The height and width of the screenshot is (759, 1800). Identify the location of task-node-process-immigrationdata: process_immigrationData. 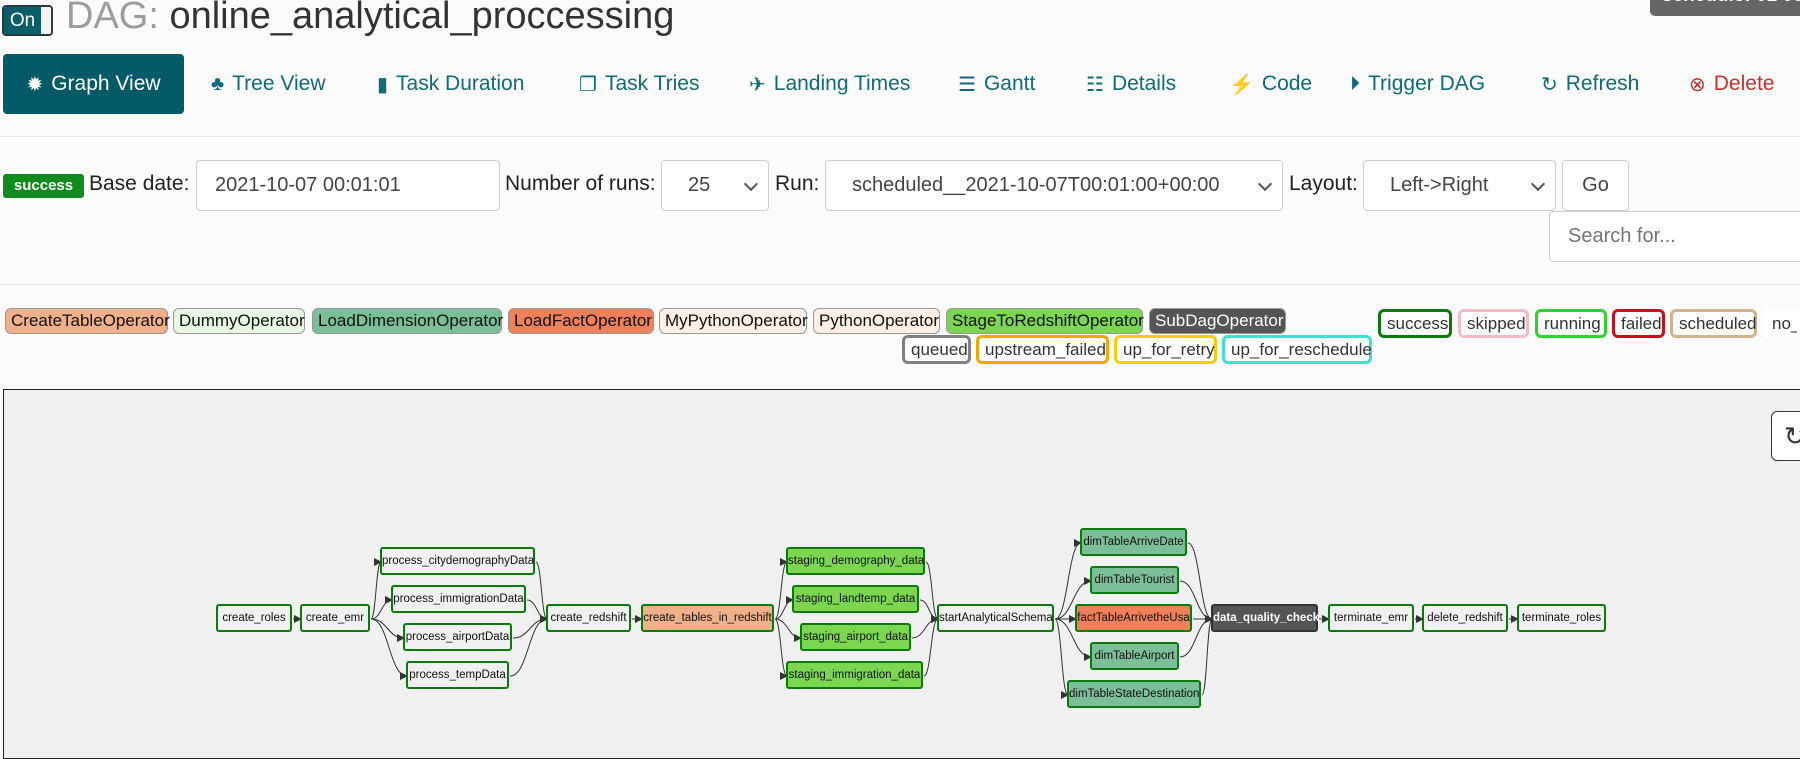
(458, 599).